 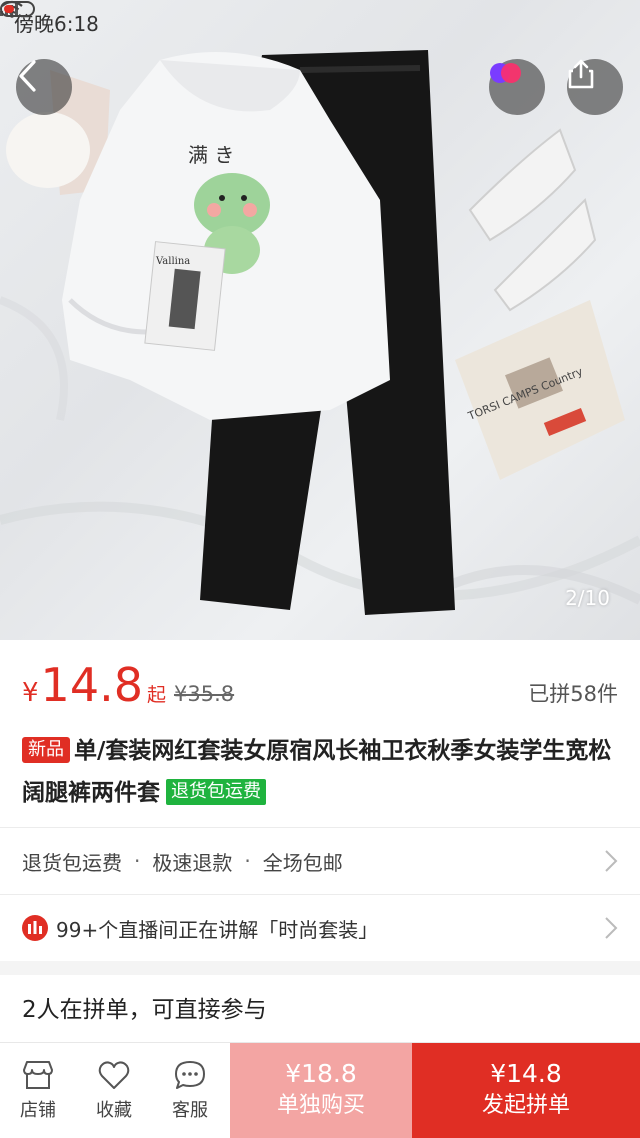 What do you see at coordinates (190, 1110) in the screenshot?
I see `customer-service-label: 客服` at bounding box center [190, 1110].